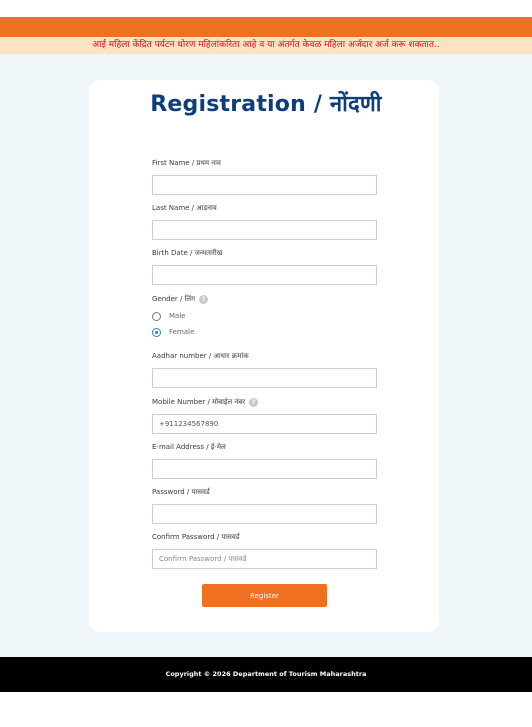 Image resolution: width=532 pixels, height=727 pixels. Describe the element at coordinates (189, 447) in the screenshot. I see `email-label: E-mail Address / ई-मेल` at that location.